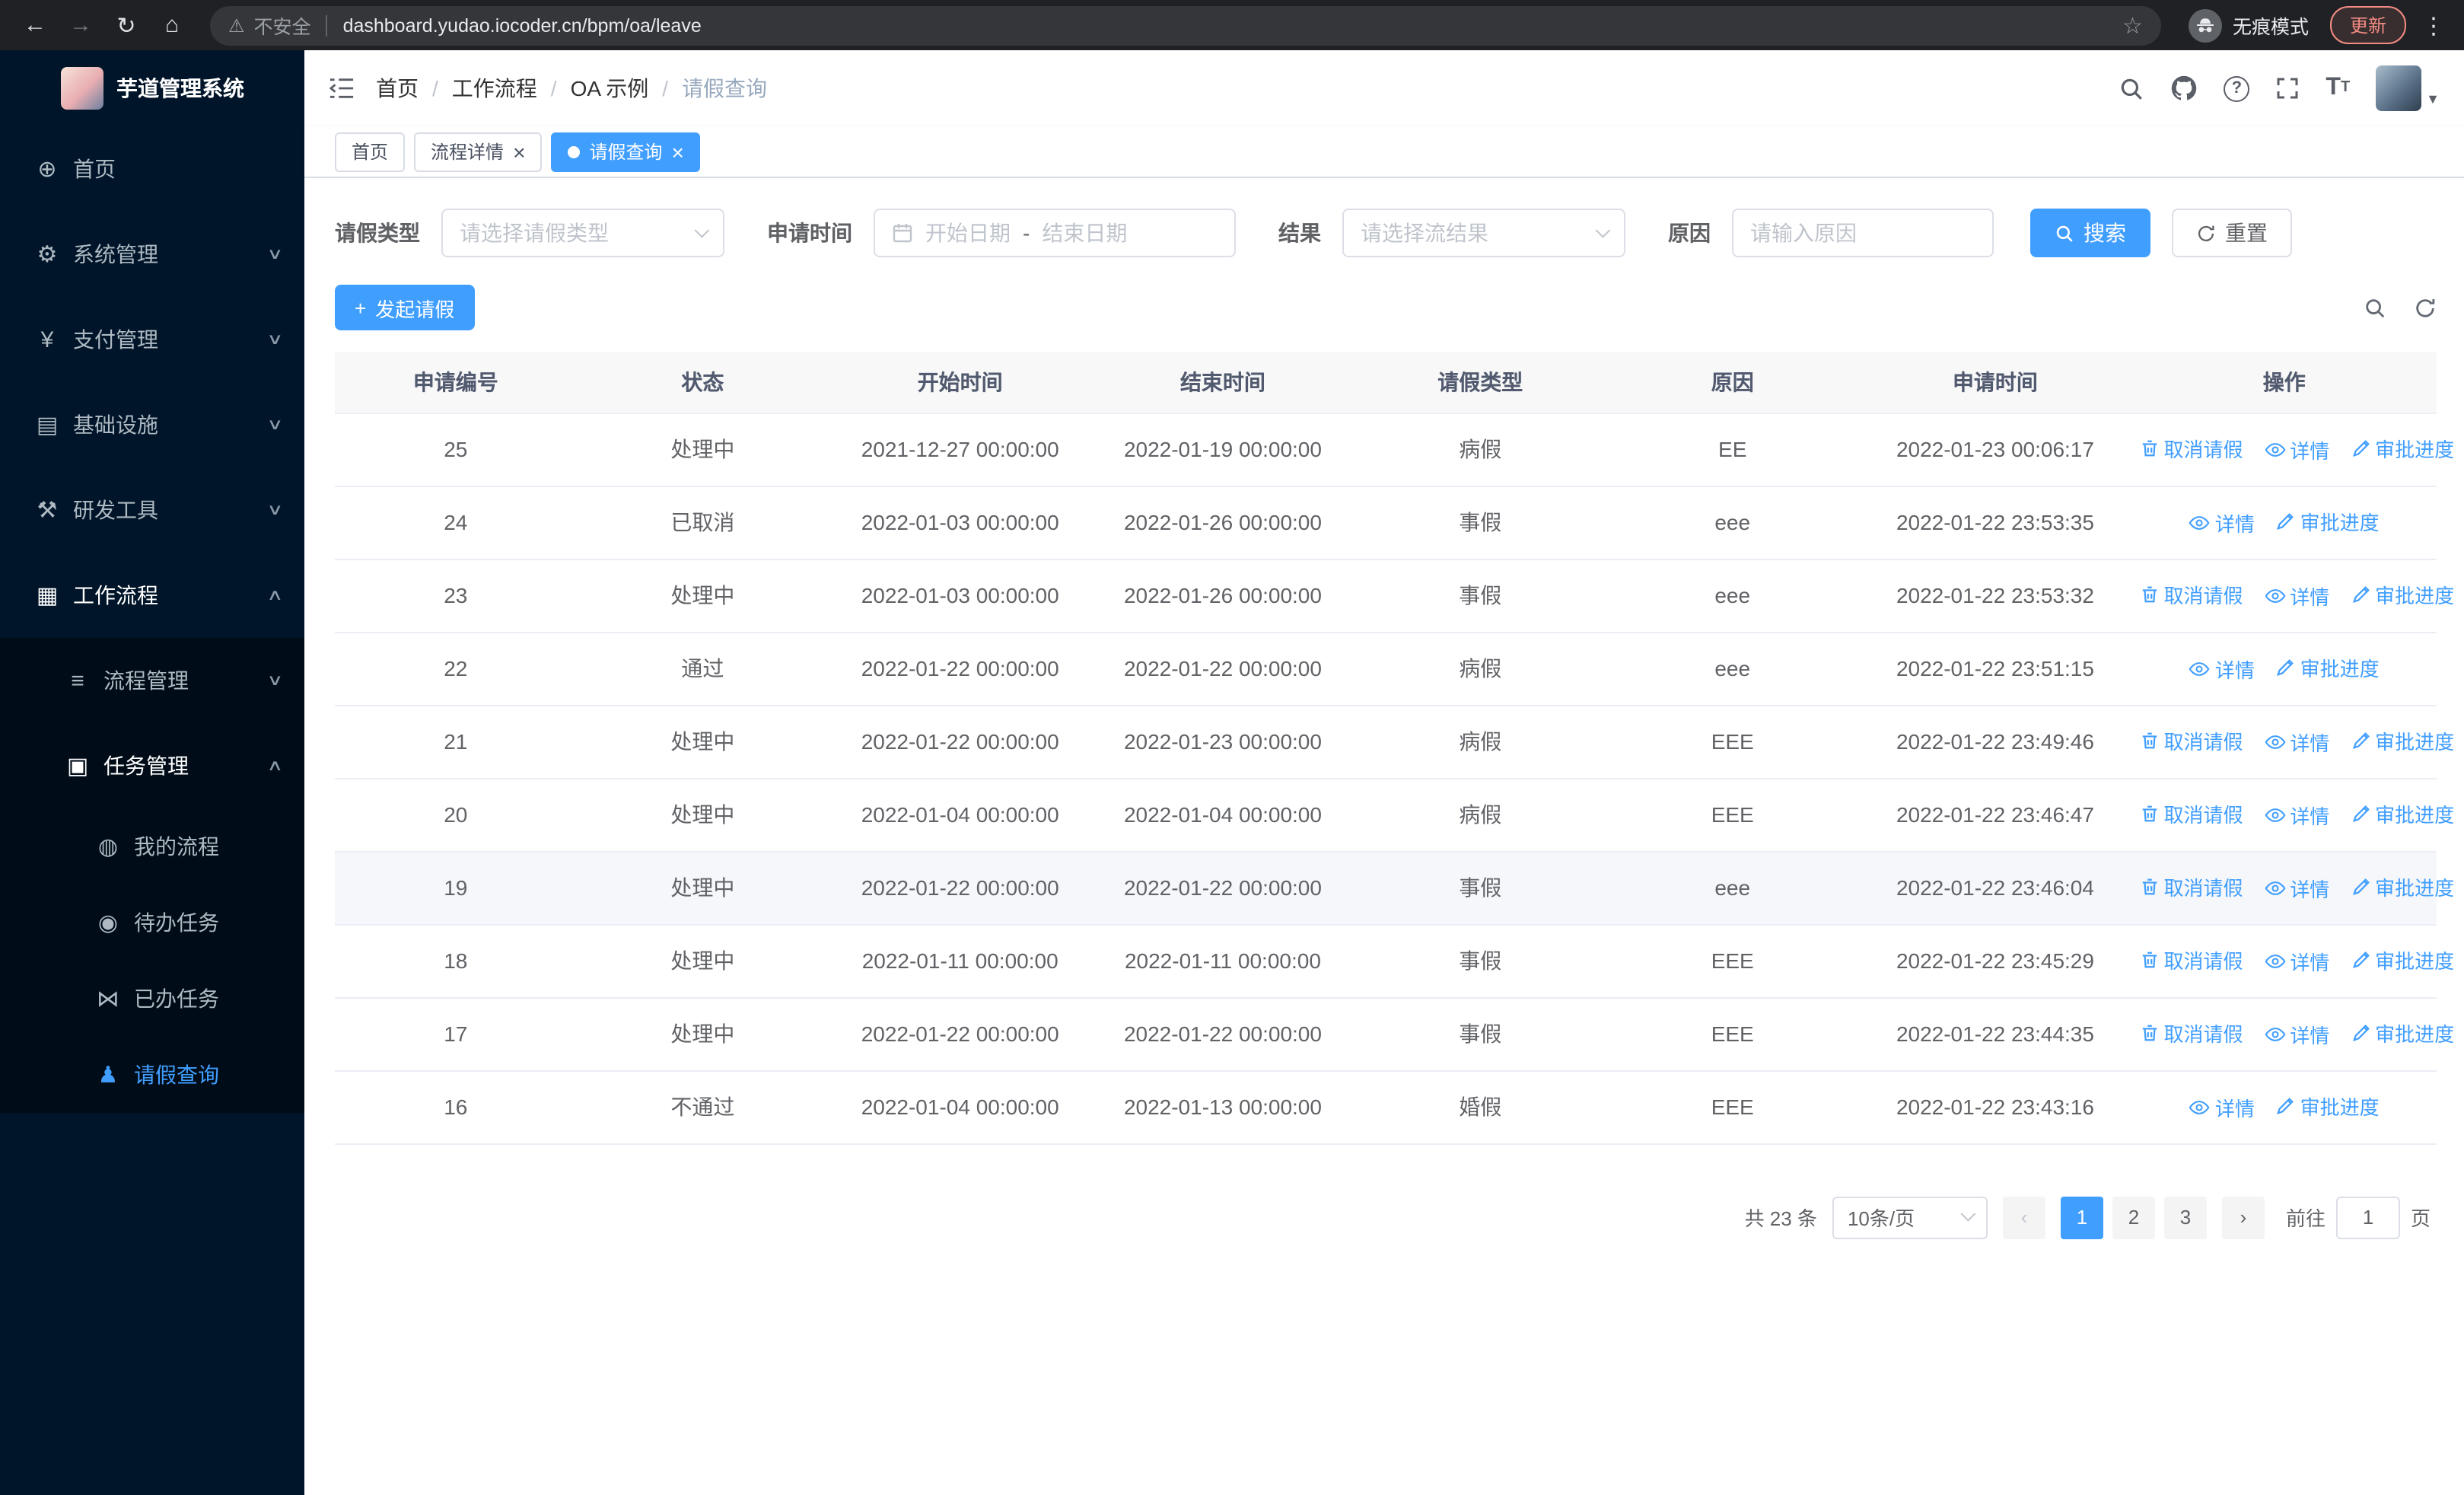  I want to click on apply-time-range-picker: 开始日期 - 结束日期, so click(1055, 233).